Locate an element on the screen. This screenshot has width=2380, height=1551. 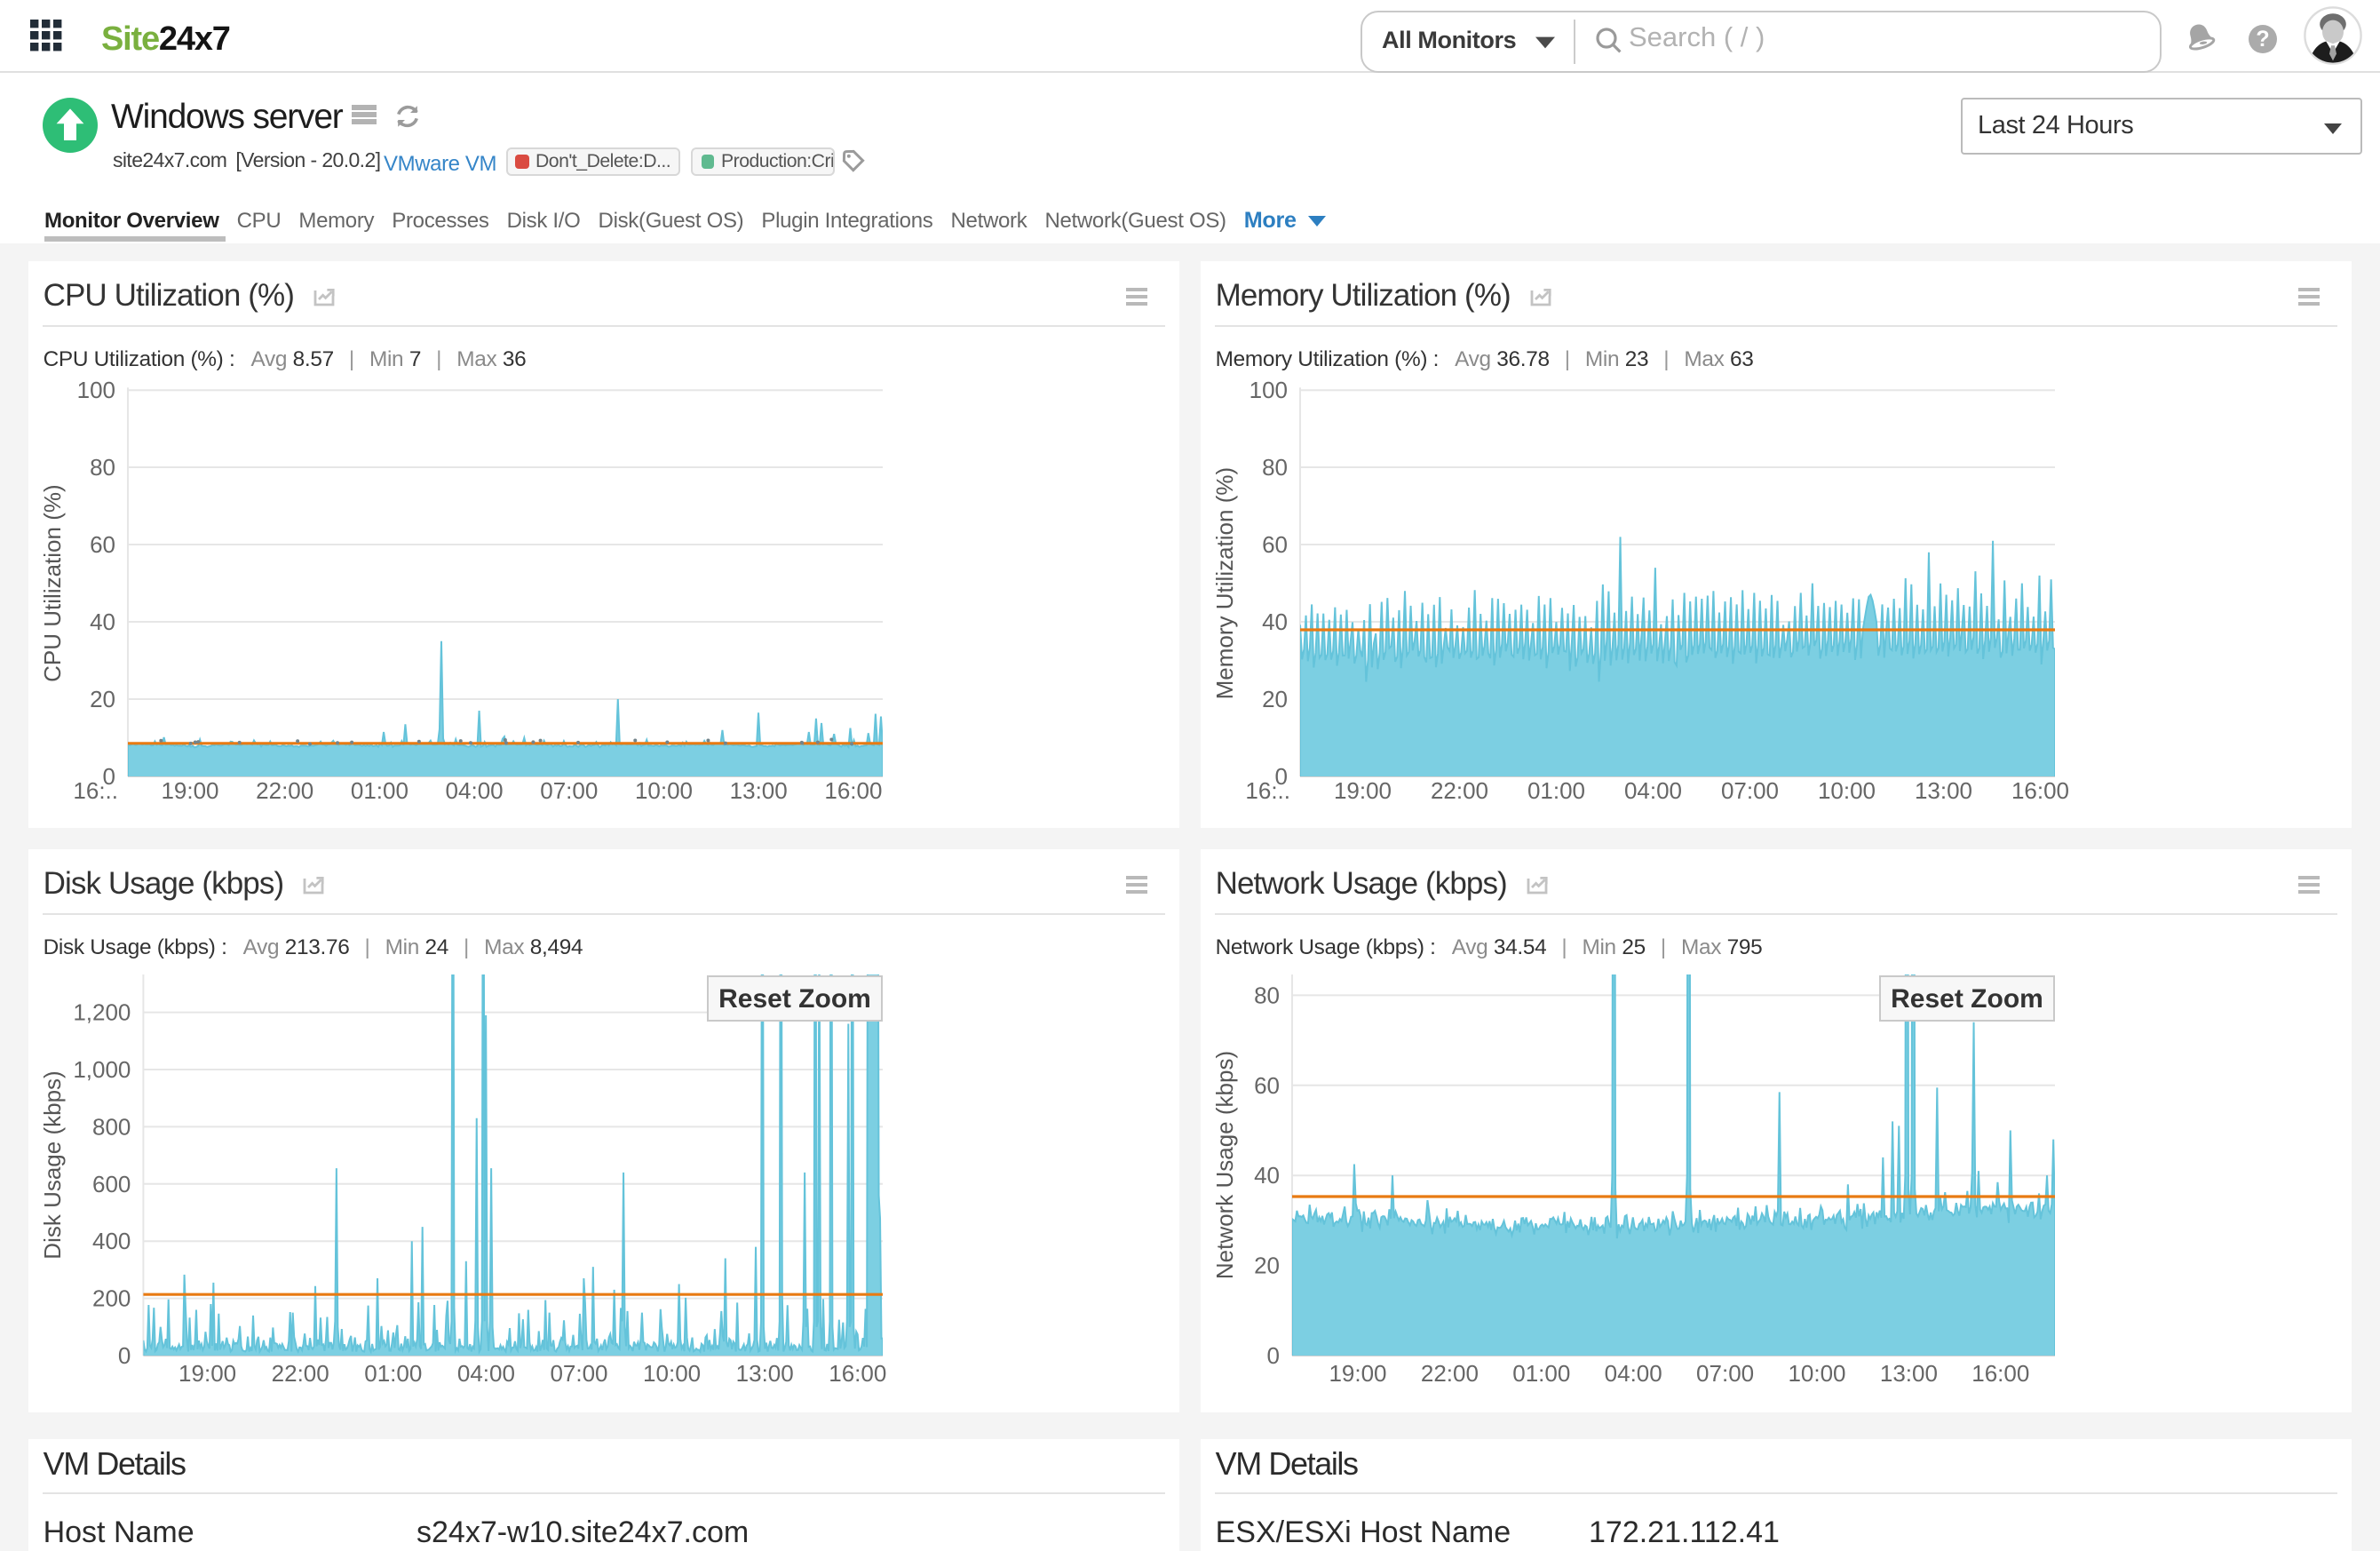
svg-text: CPU Utilization (%) is located at coordinates (52, 583).